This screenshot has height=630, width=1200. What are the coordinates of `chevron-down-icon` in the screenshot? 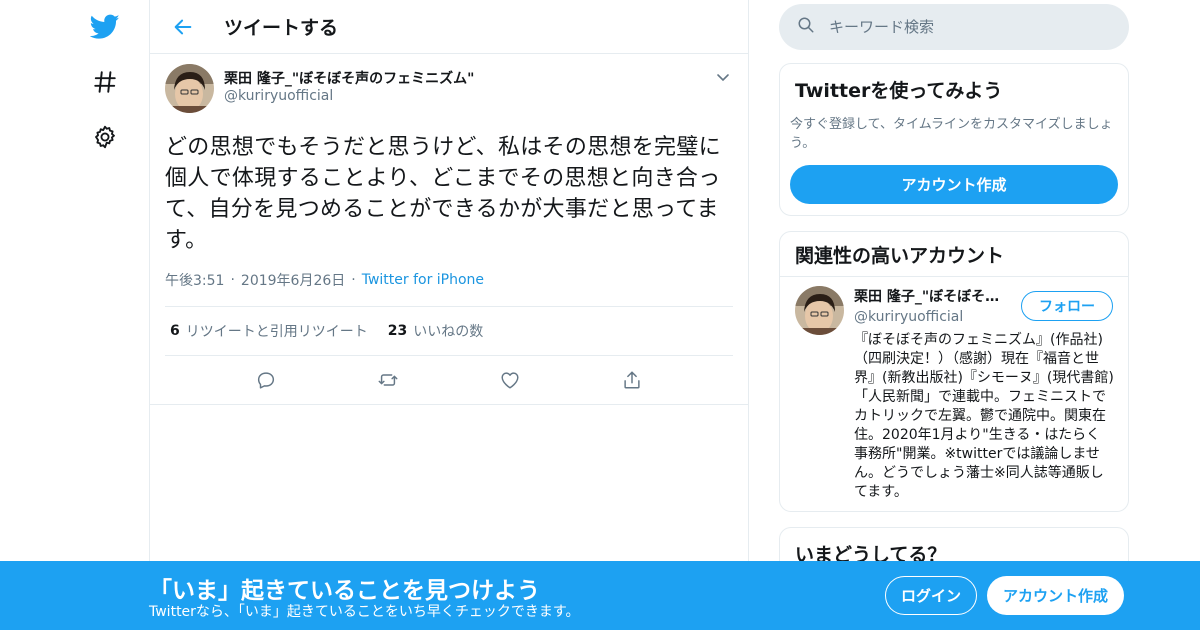 It's located at (723, 78).